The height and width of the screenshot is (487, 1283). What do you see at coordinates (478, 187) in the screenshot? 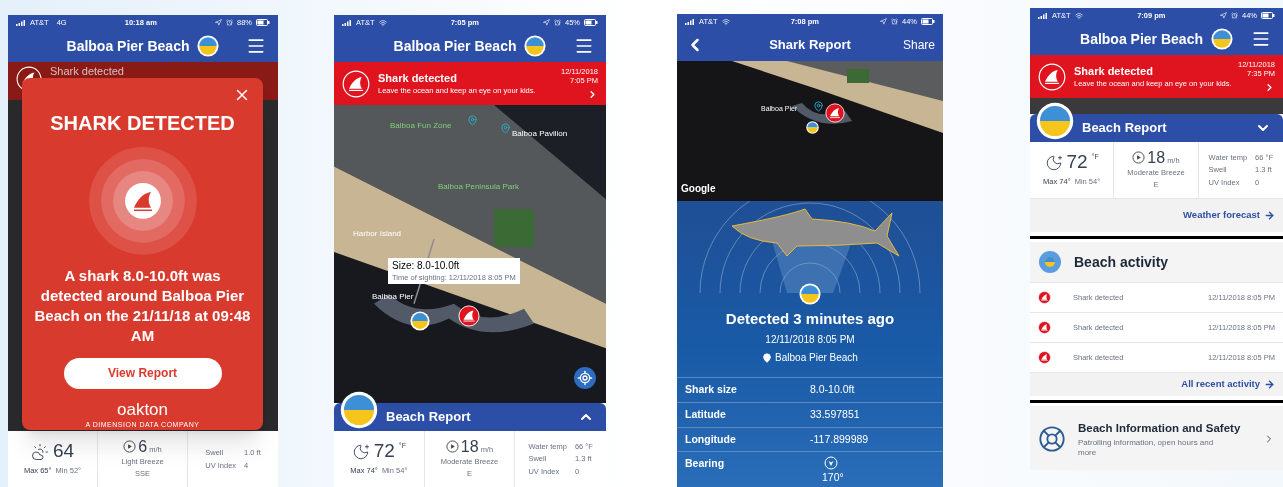
I see `map-label: Balboa Peninsula Park` at bounding box center [478, 187].